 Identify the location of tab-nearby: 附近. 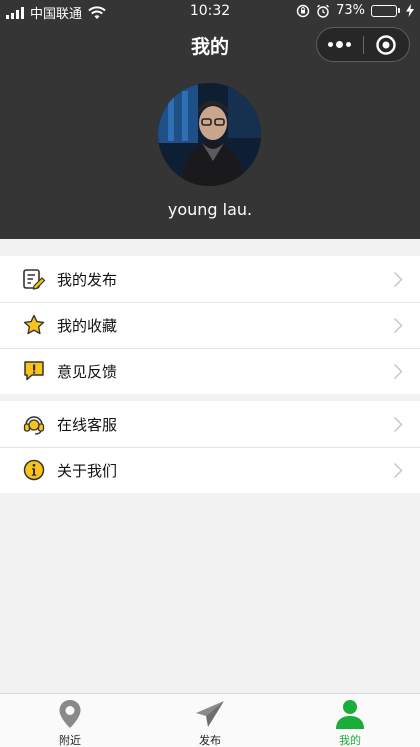
(70, 720).